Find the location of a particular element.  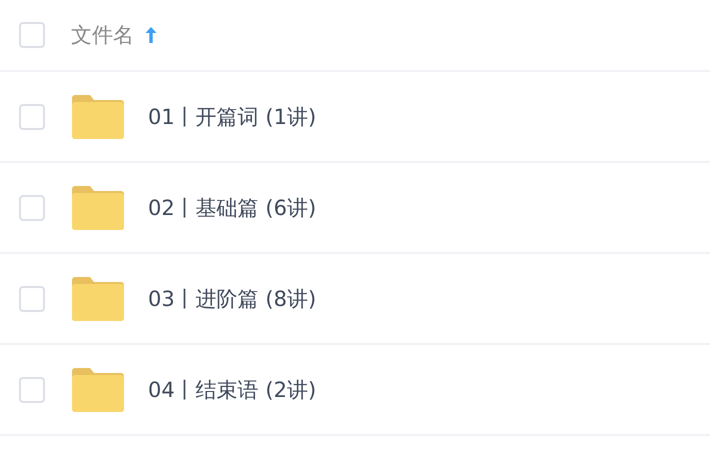

folder-name: 03丨进阶篇 (8讲) is located at coordinates (232, 298).